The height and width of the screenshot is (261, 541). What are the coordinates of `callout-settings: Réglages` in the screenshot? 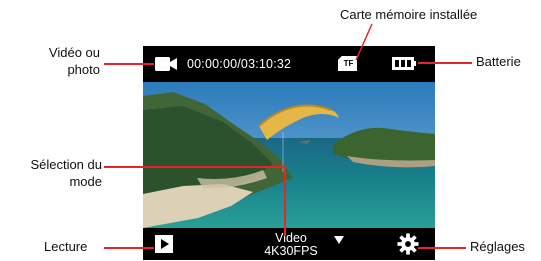 It's located at (497, 246).